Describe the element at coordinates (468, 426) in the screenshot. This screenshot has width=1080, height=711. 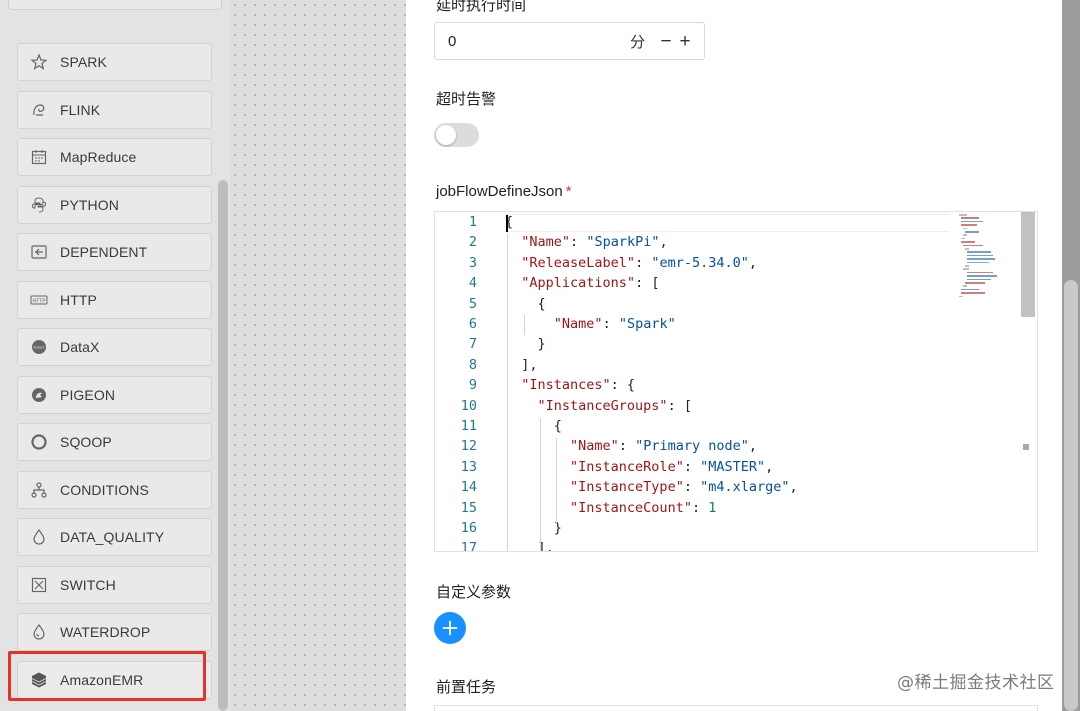
I see `line-number: 11` at that location.